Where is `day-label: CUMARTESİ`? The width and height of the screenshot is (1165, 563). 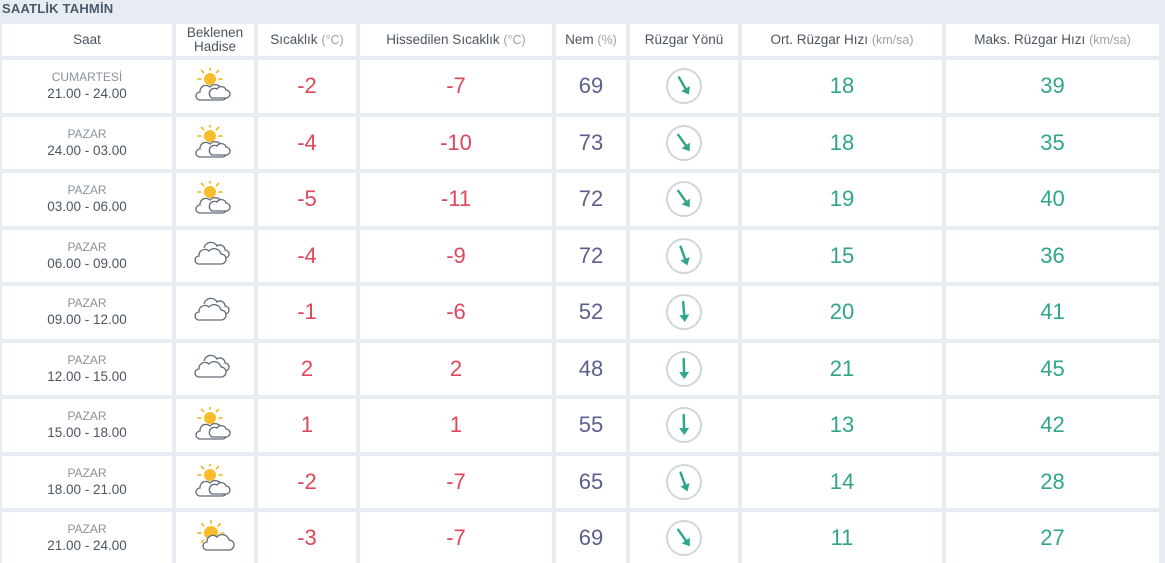 day-label: CUMARTESİ is located at coordinates (87, 77).